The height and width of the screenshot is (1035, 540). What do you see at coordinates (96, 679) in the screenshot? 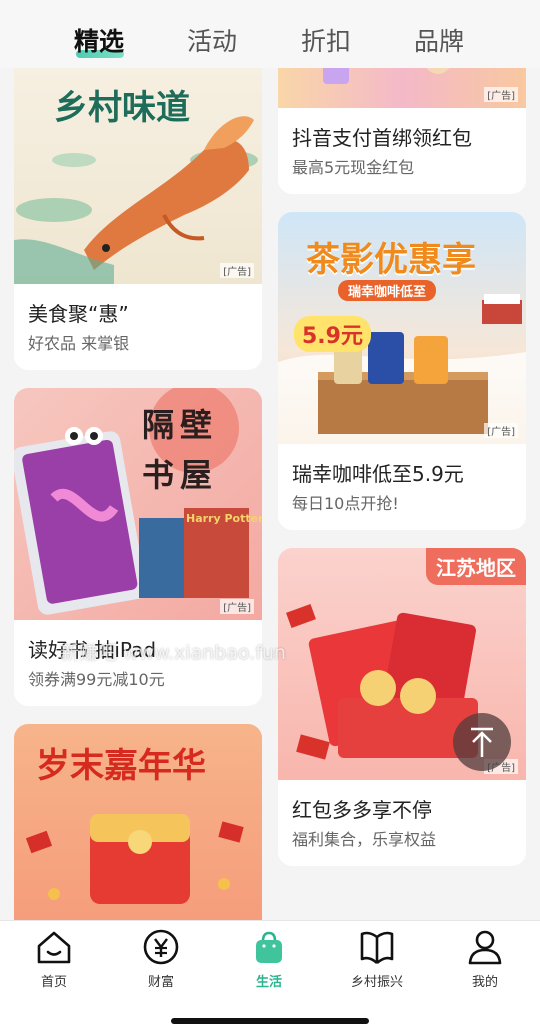
I see `bookstore-card-subtitle: 领券满99元减10元` at bounding box center [96, 679].